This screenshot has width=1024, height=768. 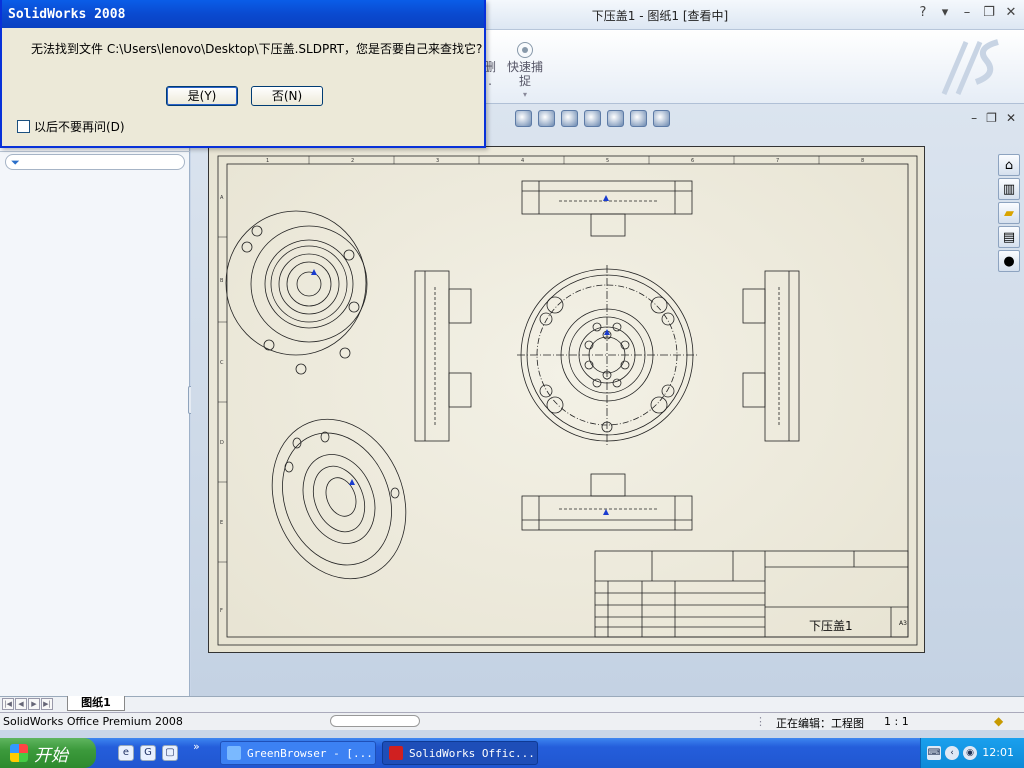 What do you see at coordinates (546, 118) in the screenshot?
I see `zoom-area-icon` at bounding box center [546, 118].